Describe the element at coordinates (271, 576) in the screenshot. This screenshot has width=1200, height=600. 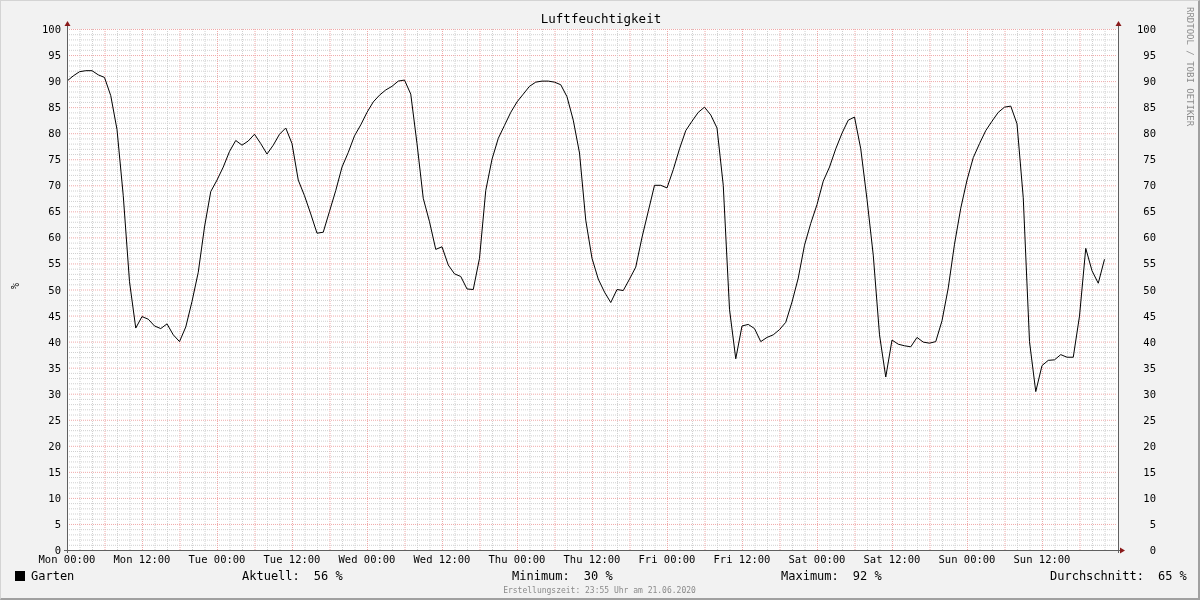
I see `stat-label: Aktuell:` at that location.